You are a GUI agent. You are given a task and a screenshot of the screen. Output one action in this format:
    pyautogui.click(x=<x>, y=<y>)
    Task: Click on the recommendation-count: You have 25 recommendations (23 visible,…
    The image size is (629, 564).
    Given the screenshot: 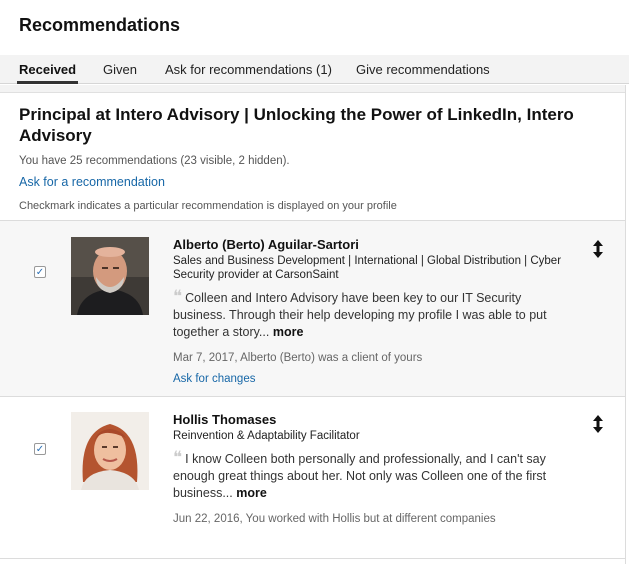 What is the action you would take?
    pyautogui.click(x=154, y=161)
    